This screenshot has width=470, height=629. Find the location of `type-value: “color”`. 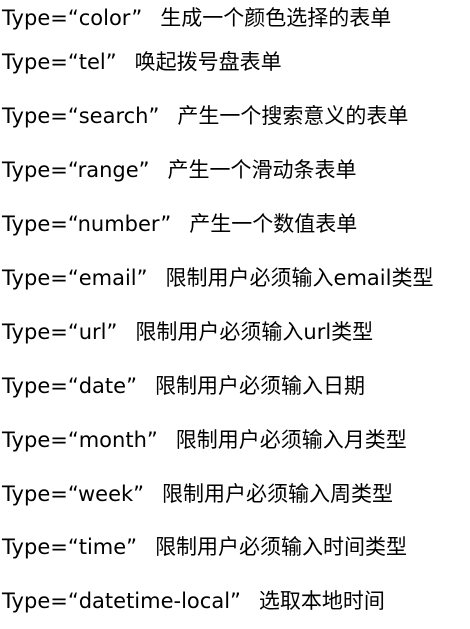

type-value: “color” is located at coordinates (105, 17).